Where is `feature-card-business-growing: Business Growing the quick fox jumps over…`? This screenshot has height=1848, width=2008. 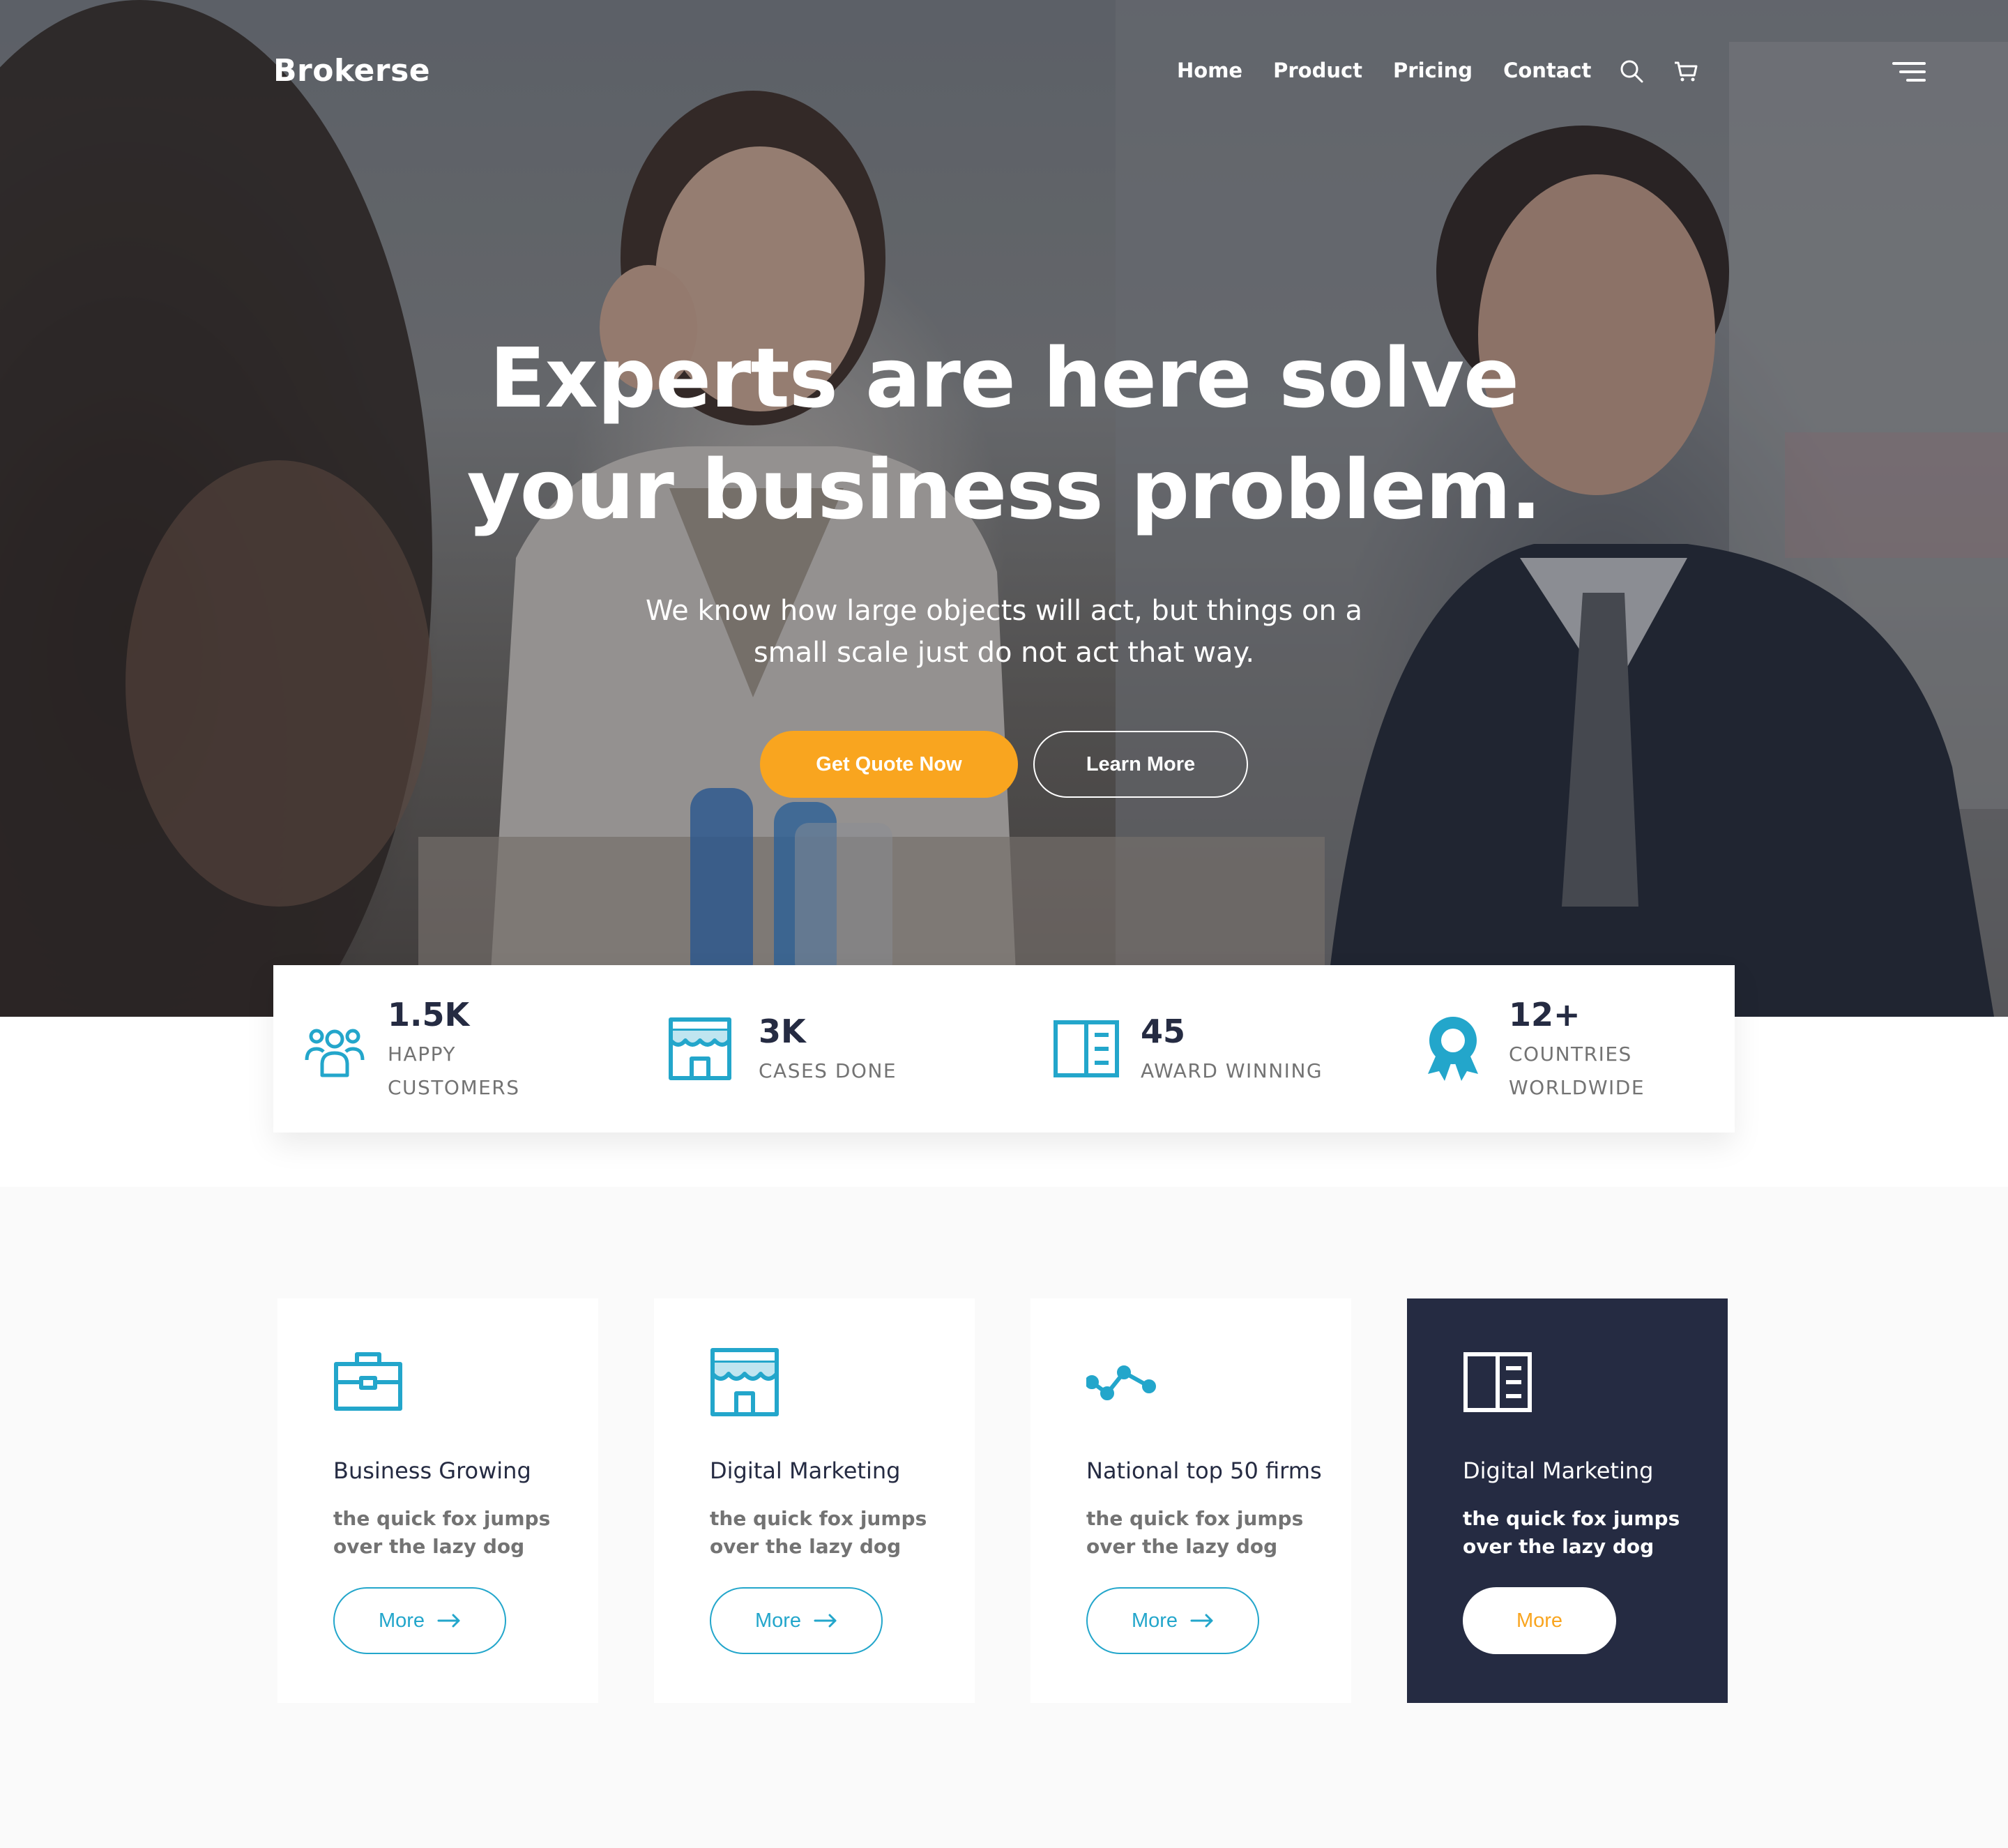 feature-card-business-growing: Business Growing the quick fox jumps over… is located at coordinates (437, 1500).